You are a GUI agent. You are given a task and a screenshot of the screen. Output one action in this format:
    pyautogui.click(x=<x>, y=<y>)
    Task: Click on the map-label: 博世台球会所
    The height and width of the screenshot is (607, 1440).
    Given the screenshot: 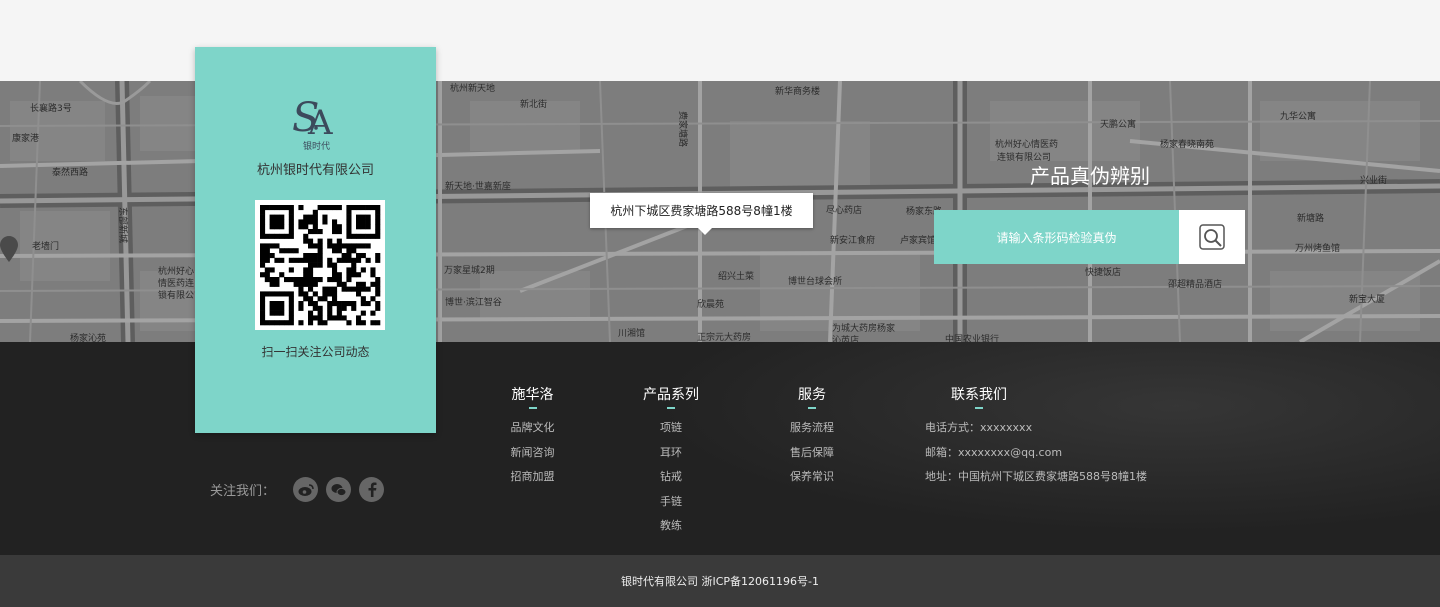 What is the action you would take?
    pyautogui.click(x=815, y=282)
    